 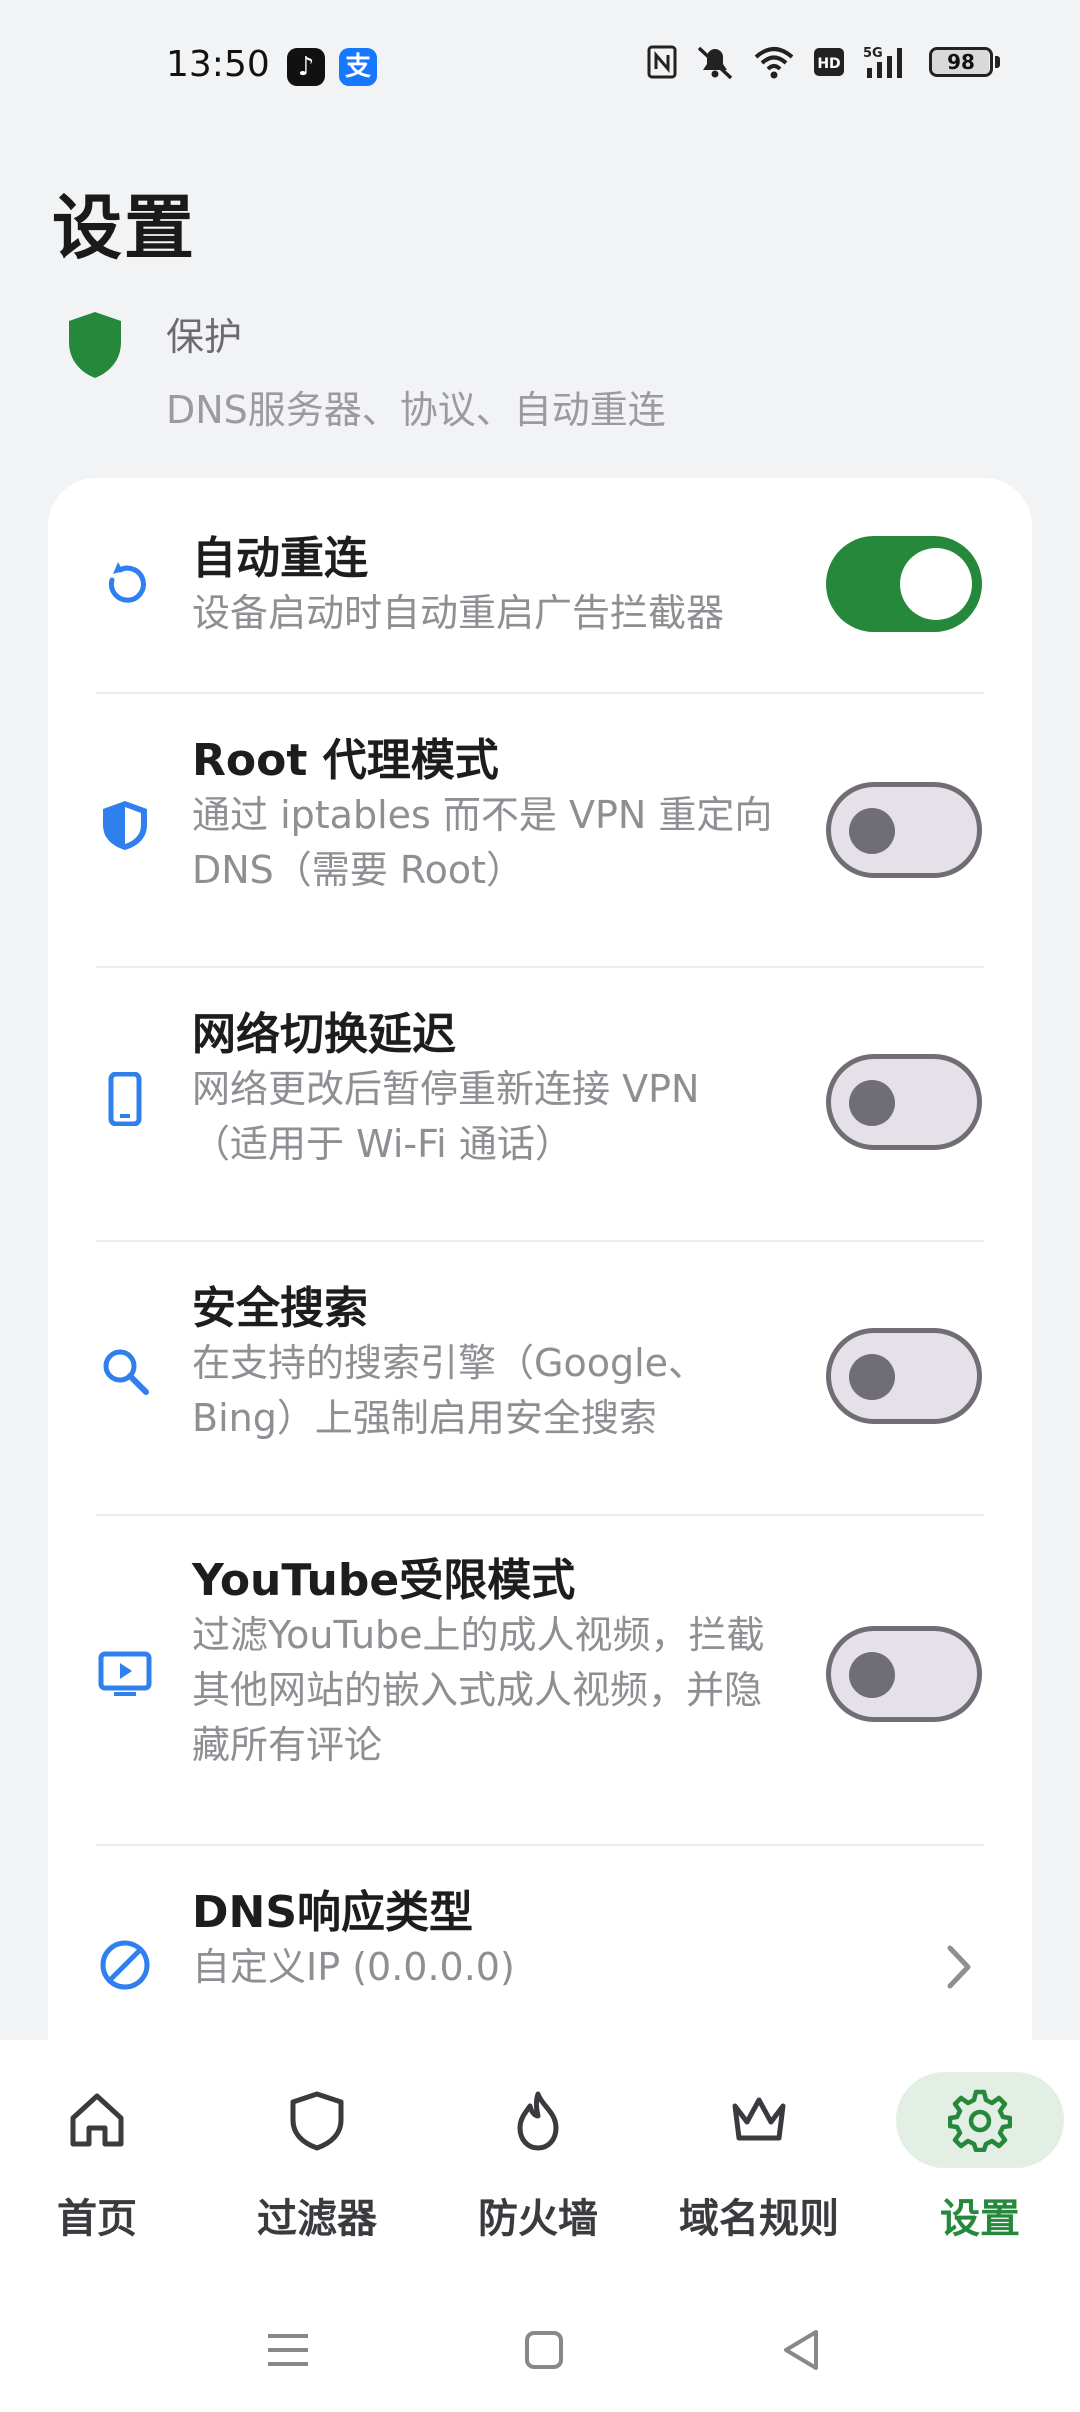 What do you see at coordinates (97, 2120) in the screenshot?
I see `home-icon` at bounding box center [97, 2120].